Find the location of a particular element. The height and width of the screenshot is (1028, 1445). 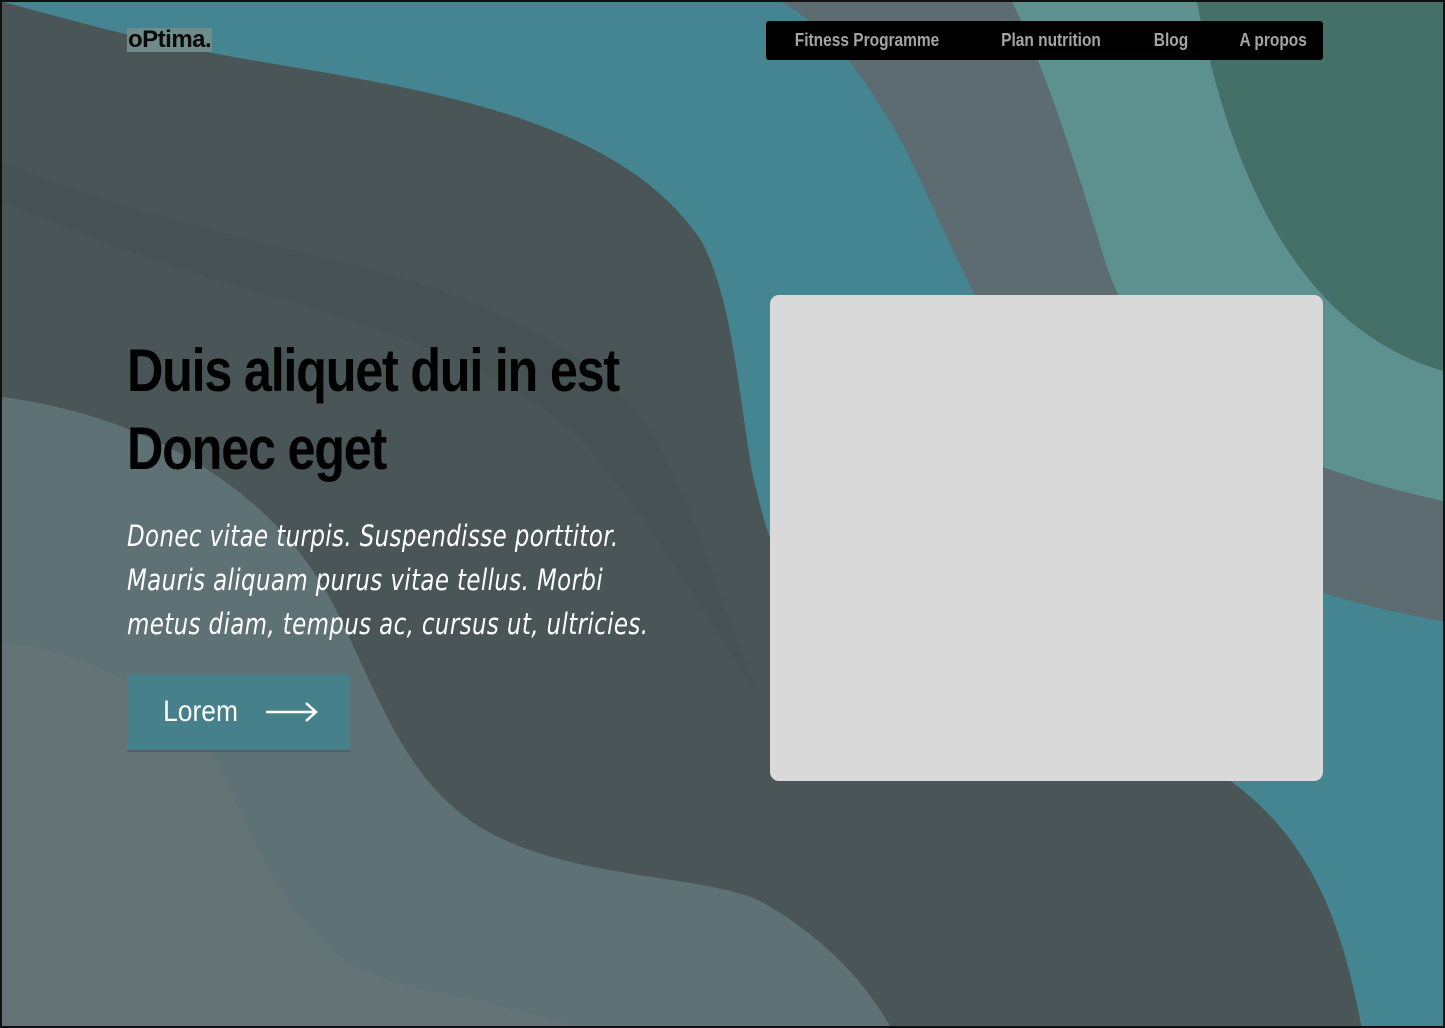

nav-item-fitness-programme: Fitness Programme is located at coordinates (867, 40).